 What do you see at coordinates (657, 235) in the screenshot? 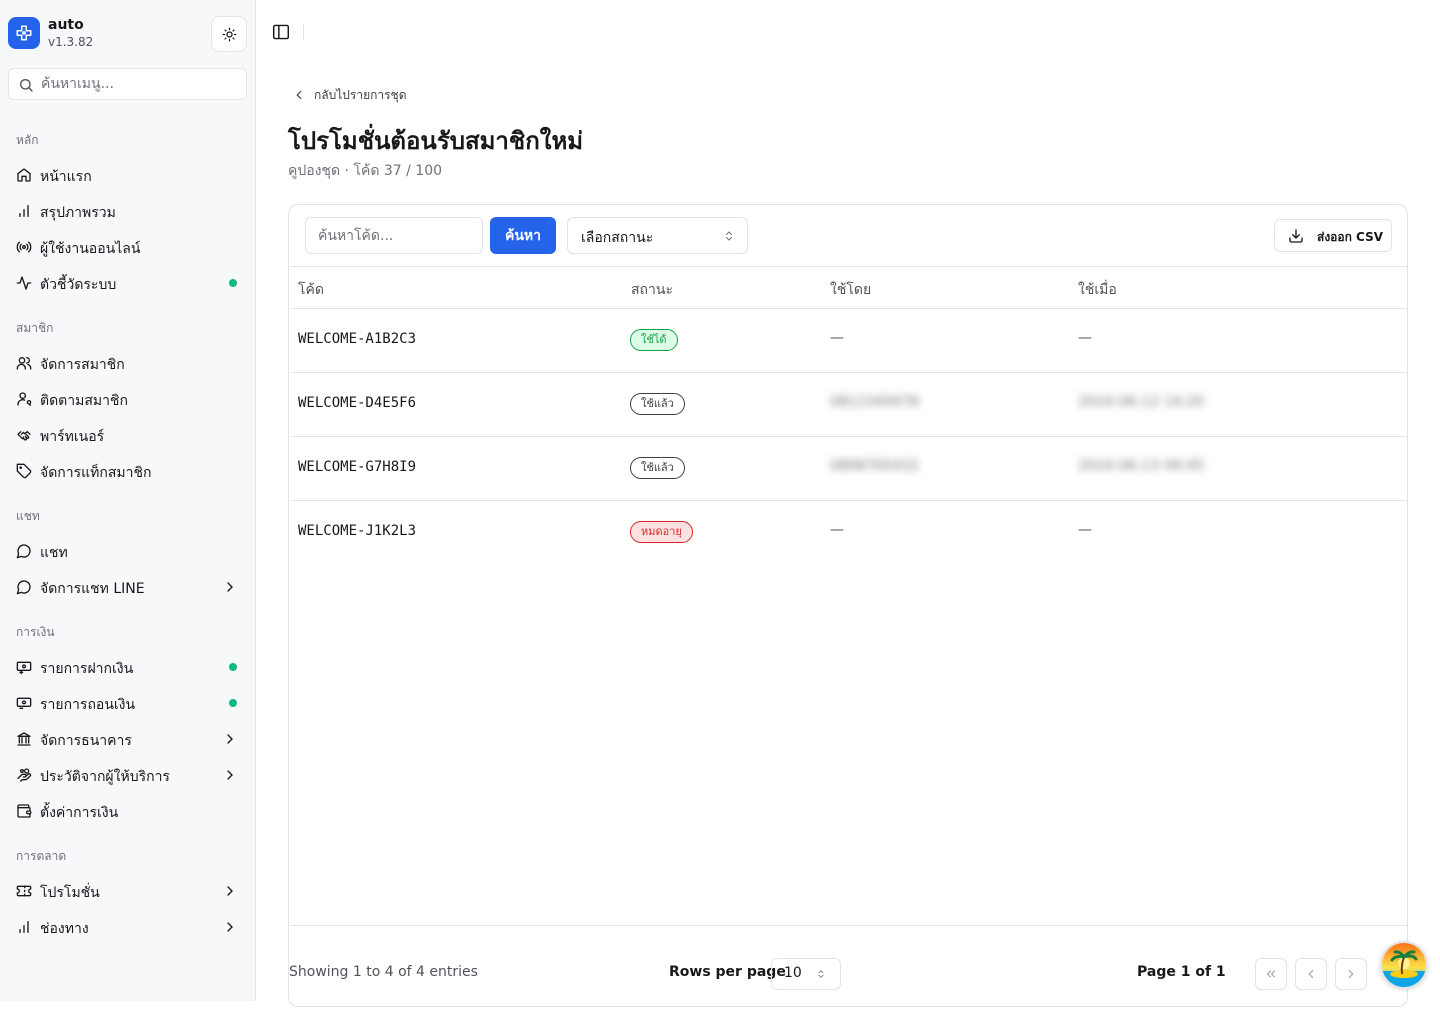
I see `status-select: เลือกสถานะ` at bounding box center [657, 235].